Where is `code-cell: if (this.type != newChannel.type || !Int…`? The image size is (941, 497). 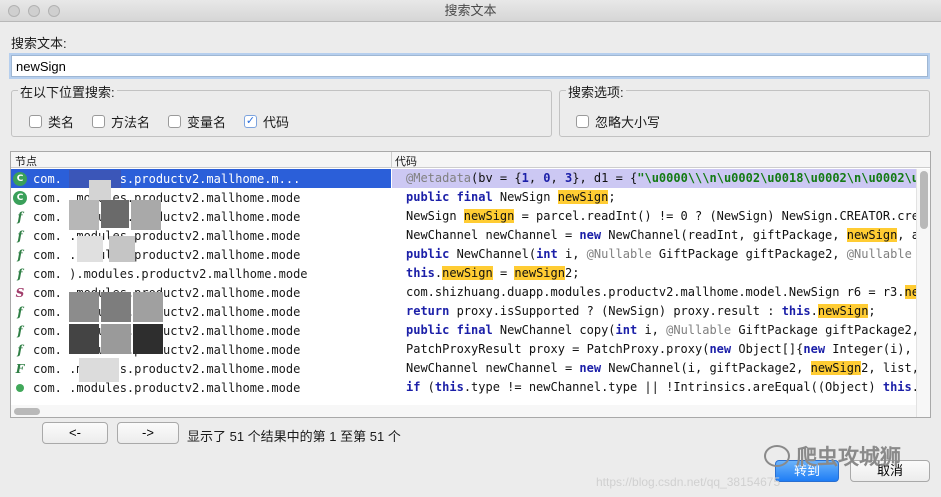
code-cell: if (this.type != newChannel.type || !Int… is located at coordinates (654, 387).